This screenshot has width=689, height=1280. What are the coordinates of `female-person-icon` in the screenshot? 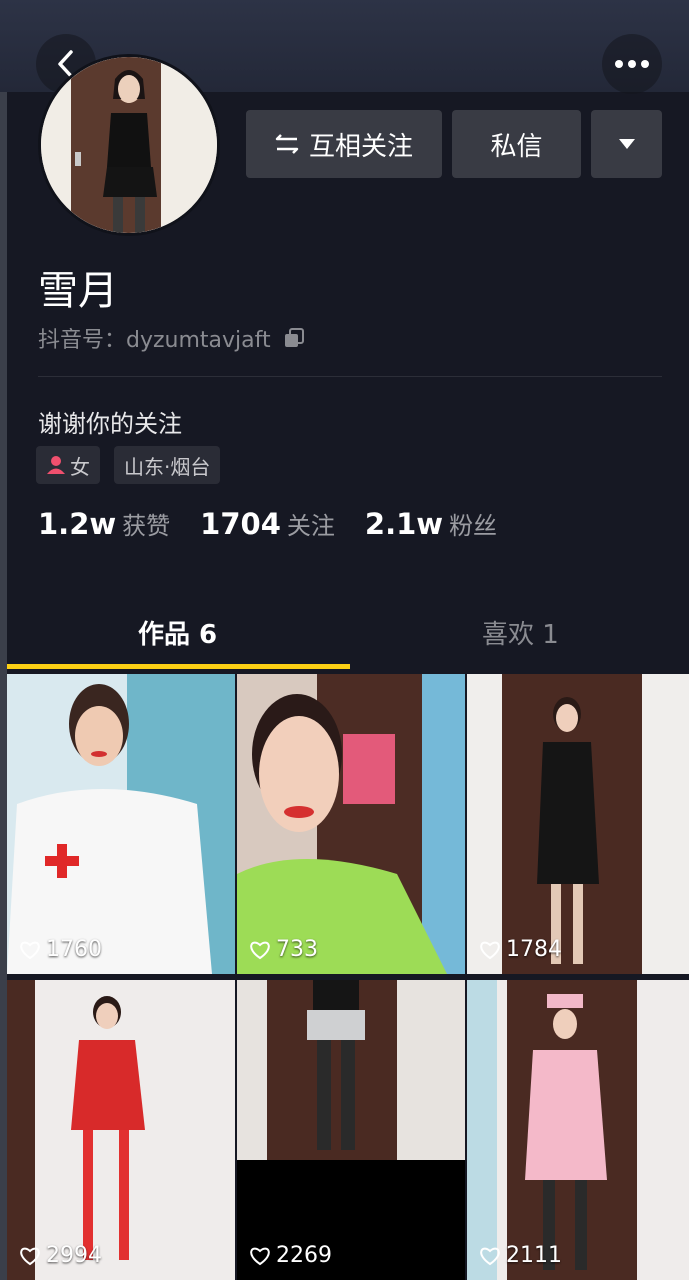 It's located at (56, 465).